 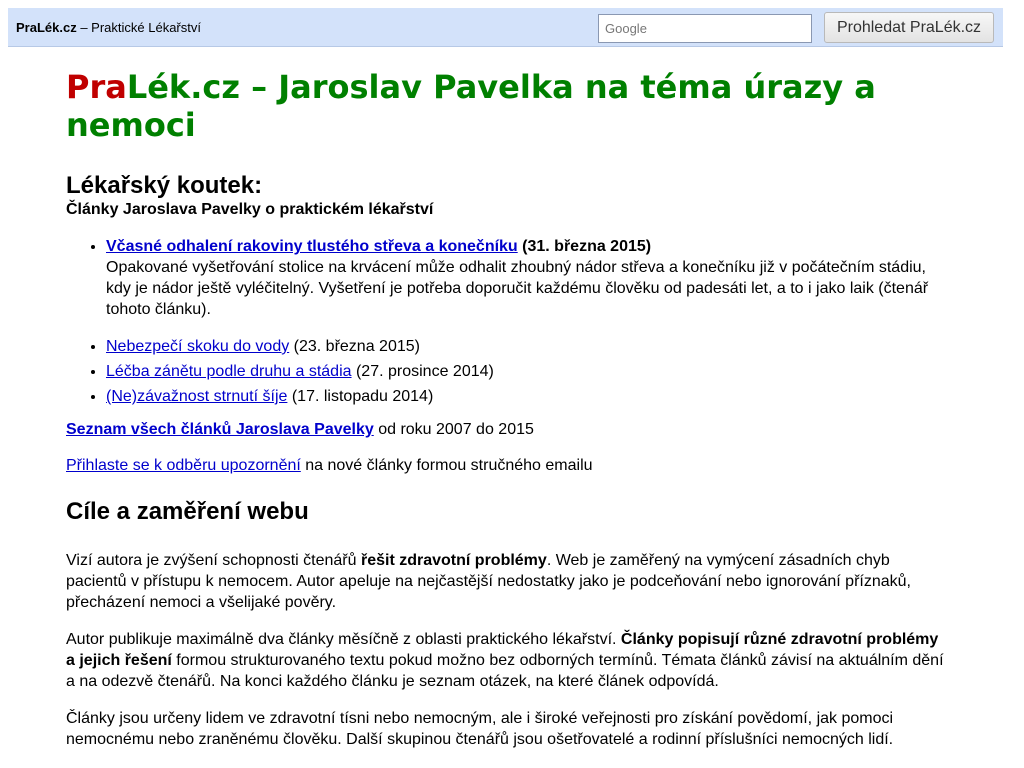 I want to click on subscribe-link: Přihlaste se k odběru upozornění, so click(x=183, y=465).